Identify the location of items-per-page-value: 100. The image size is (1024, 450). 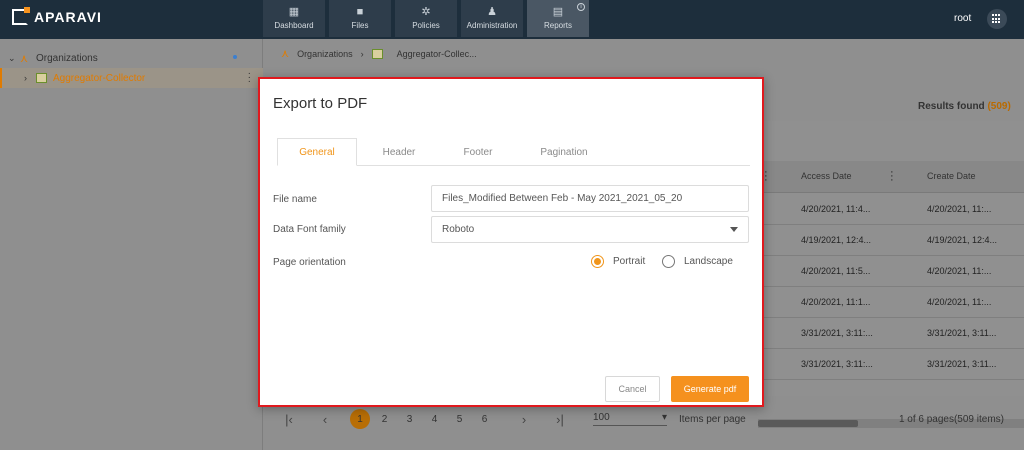
(601, 417).